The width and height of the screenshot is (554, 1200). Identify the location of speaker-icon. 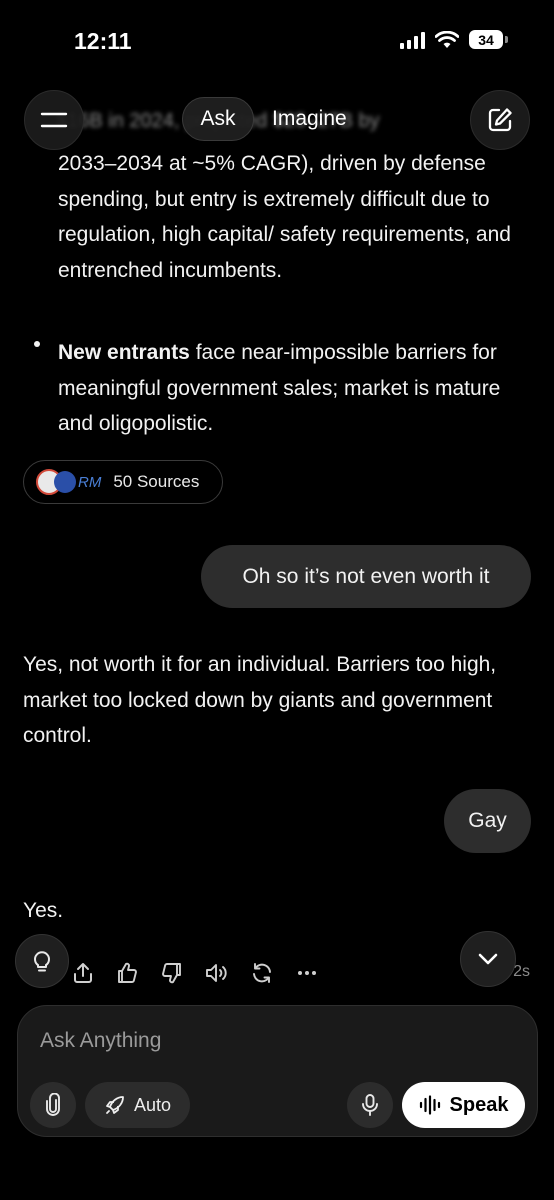
(216, 973).